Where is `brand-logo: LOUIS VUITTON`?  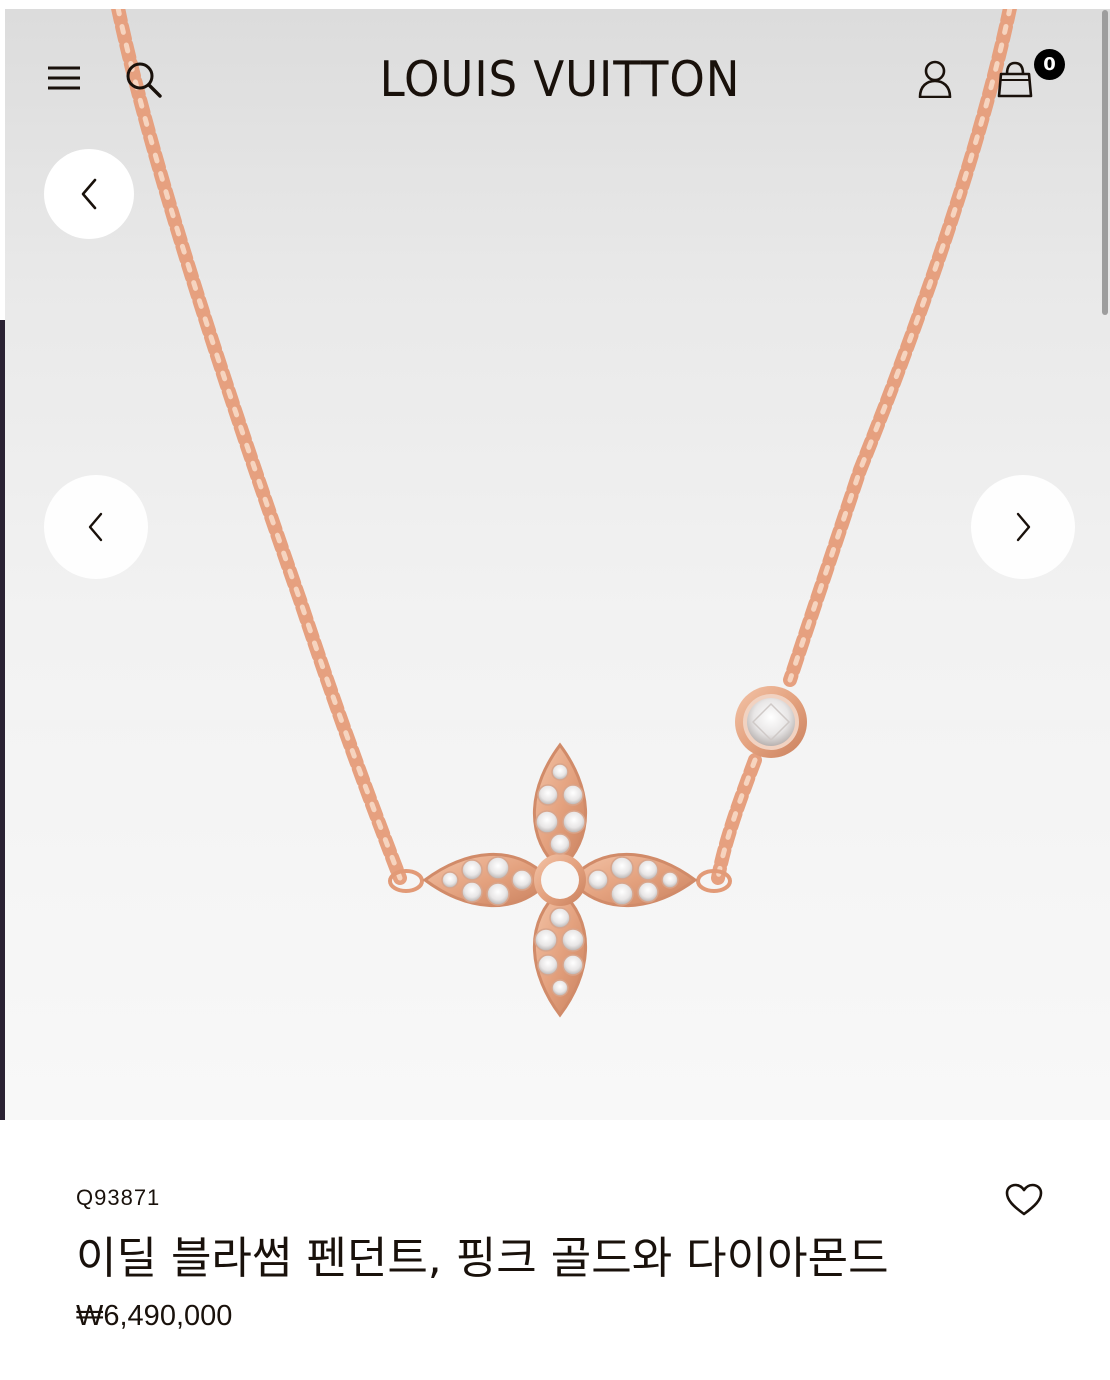
brand-logo: LOUIS VUITTON is located at coordinates (559, 80).